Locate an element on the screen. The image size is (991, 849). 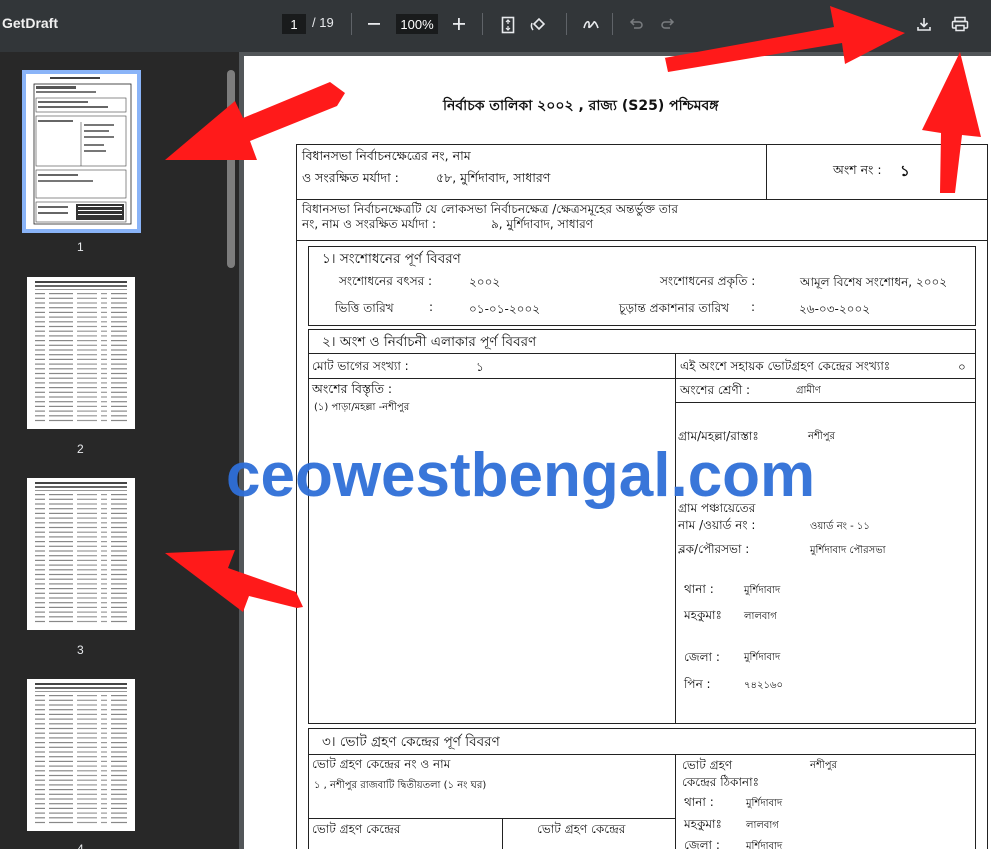
download-button is located at coordinates (924, 24).